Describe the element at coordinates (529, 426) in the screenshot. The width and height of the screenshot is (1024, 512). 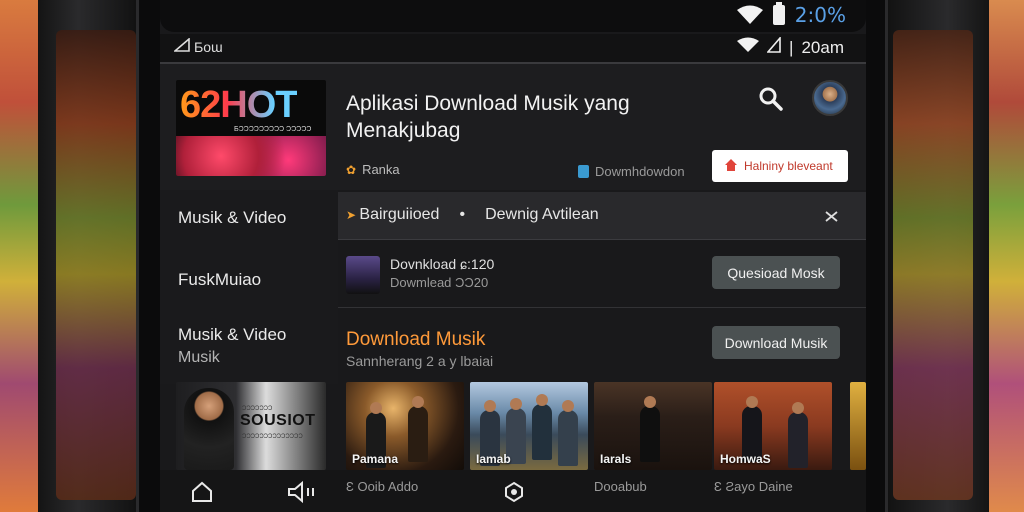
I see `music-card: Ɩamab` at that location.